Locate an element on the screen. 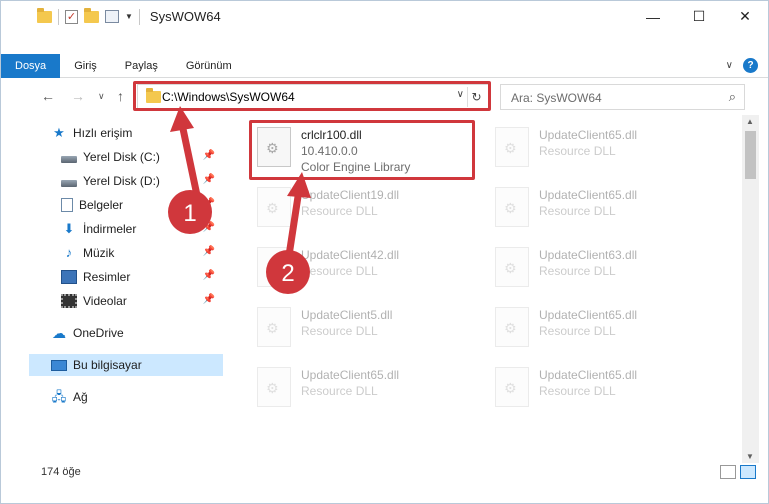 The height and width of the screenshot is (504, 769). details-view-icon is located at coordinates (728, 472).